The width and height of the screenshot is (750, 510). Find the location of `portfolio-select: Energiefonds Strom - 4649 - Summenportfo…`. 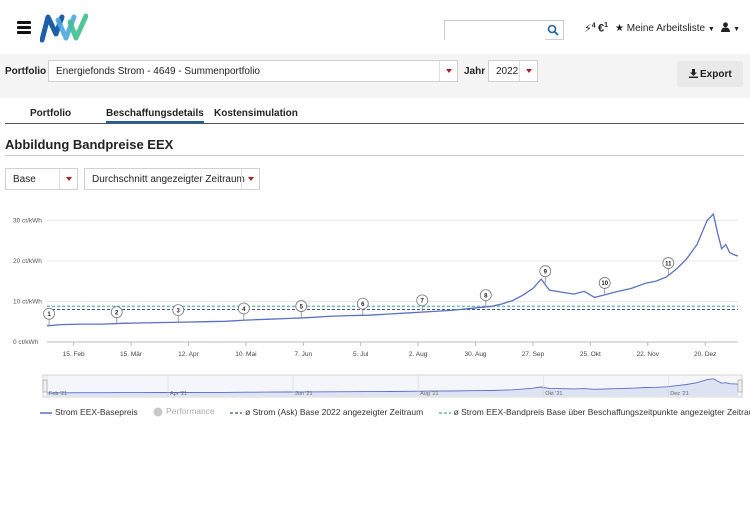

portfolio-select: Energiefonds Strom - 4649 - Summenportfo… is located at coordinates (253, 71).